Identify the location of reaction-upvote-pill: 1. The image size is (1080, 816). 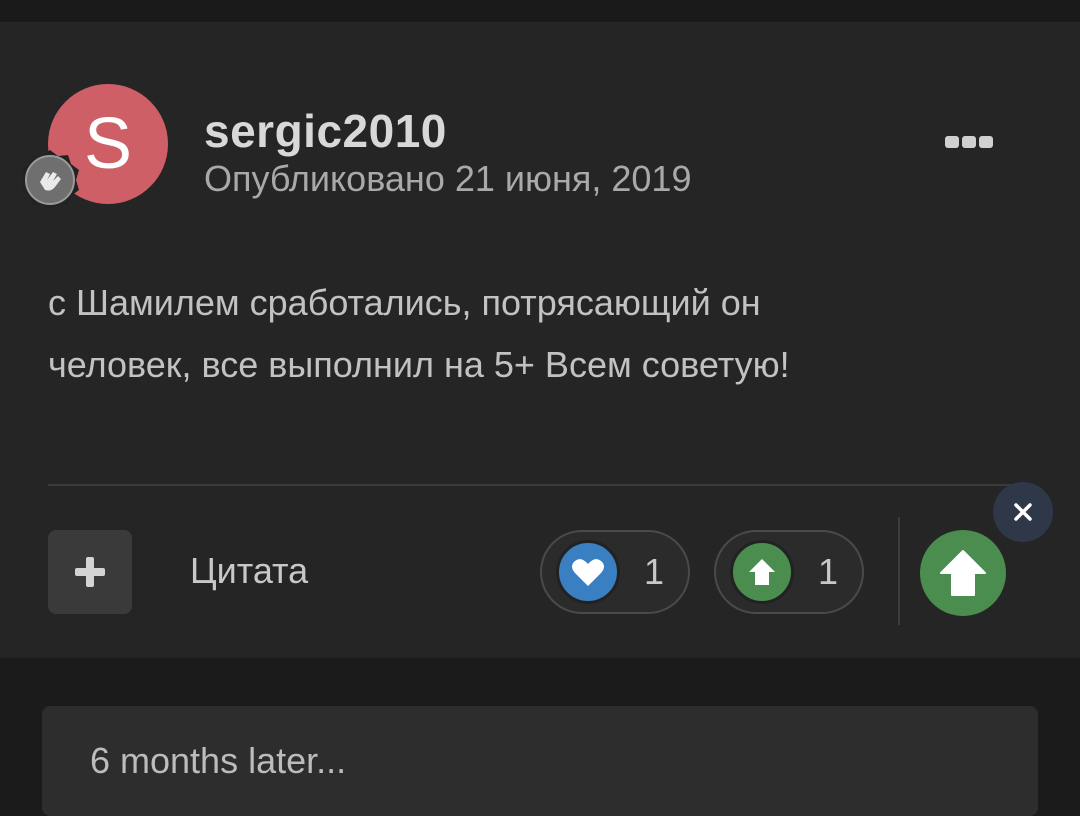
(789, 572).